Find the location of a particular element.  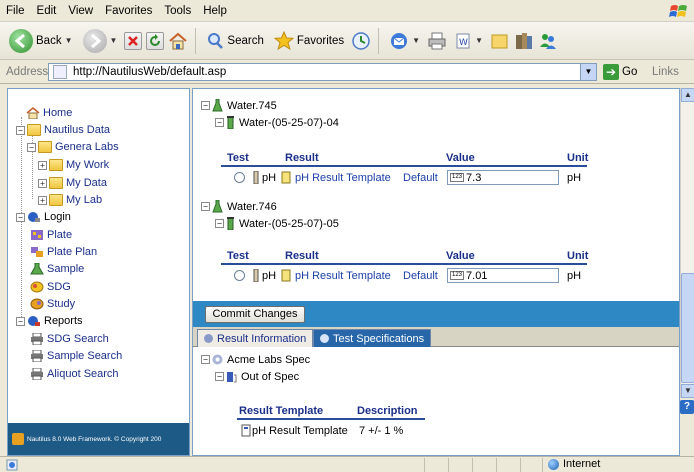

tree-item-study: Study is located at coordinates (52, 304).